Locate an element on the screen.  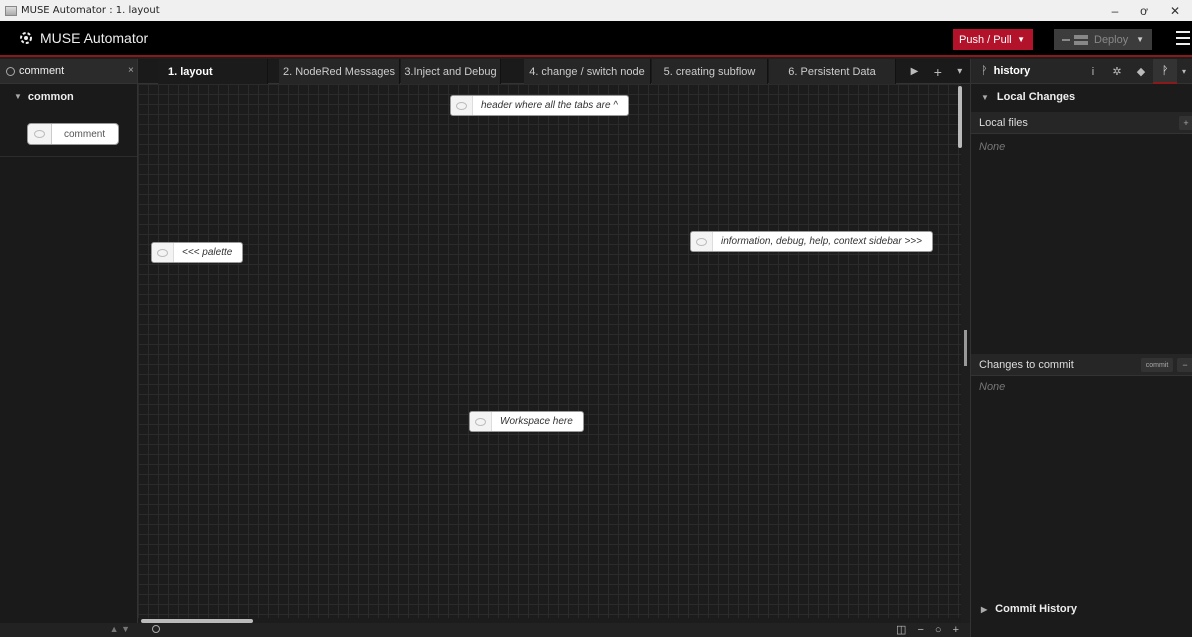
tab-label: 5. creating subflow is located at coordinates (709, 71).